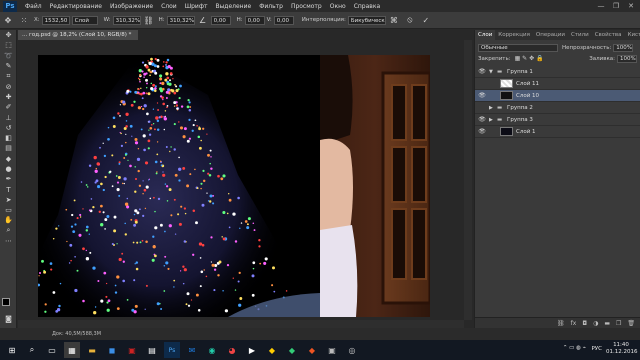 Image resolution: width=640 pixels, height=360 pixels. Describe the element at coordinates (126, 20) in the screenshot. I see `width-field: 310,32%` at that location.